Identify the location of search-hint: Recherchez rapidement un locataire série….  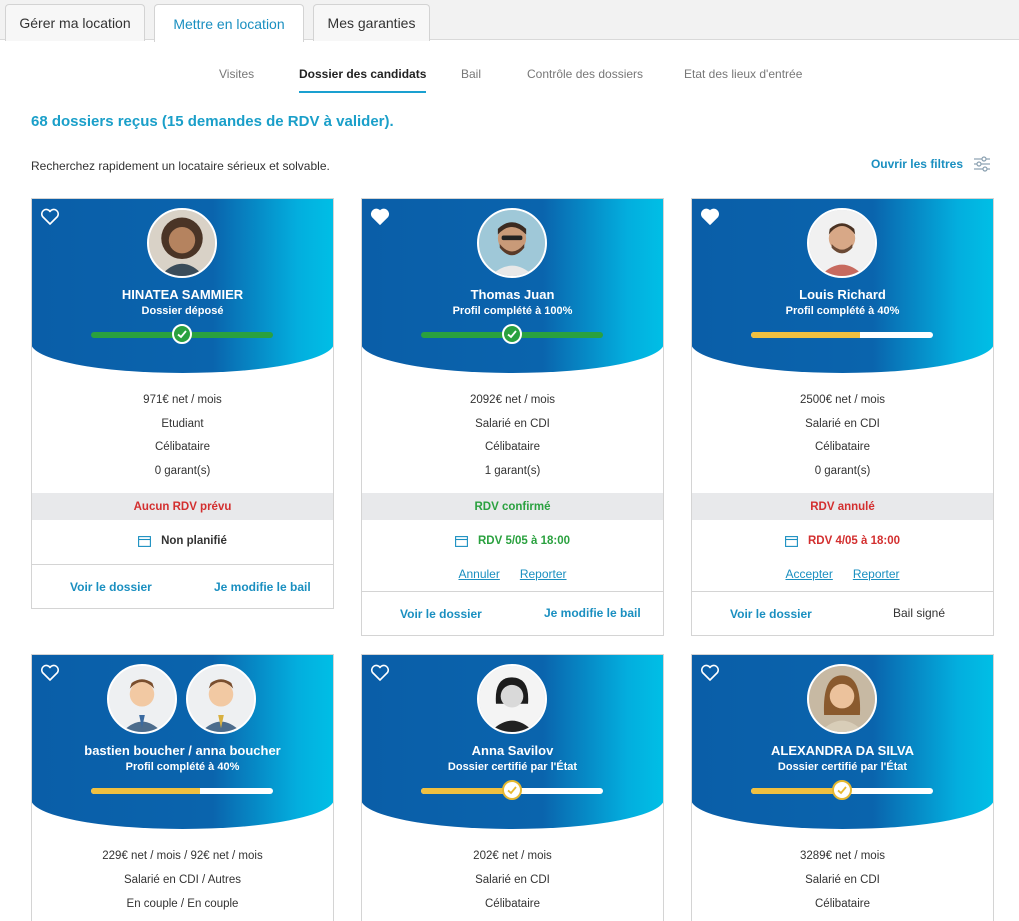
(180, 166).